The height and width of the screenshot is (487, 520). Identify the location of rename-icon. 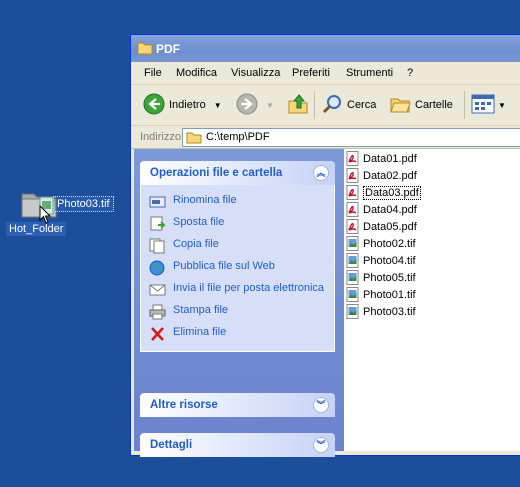
(158, 202).